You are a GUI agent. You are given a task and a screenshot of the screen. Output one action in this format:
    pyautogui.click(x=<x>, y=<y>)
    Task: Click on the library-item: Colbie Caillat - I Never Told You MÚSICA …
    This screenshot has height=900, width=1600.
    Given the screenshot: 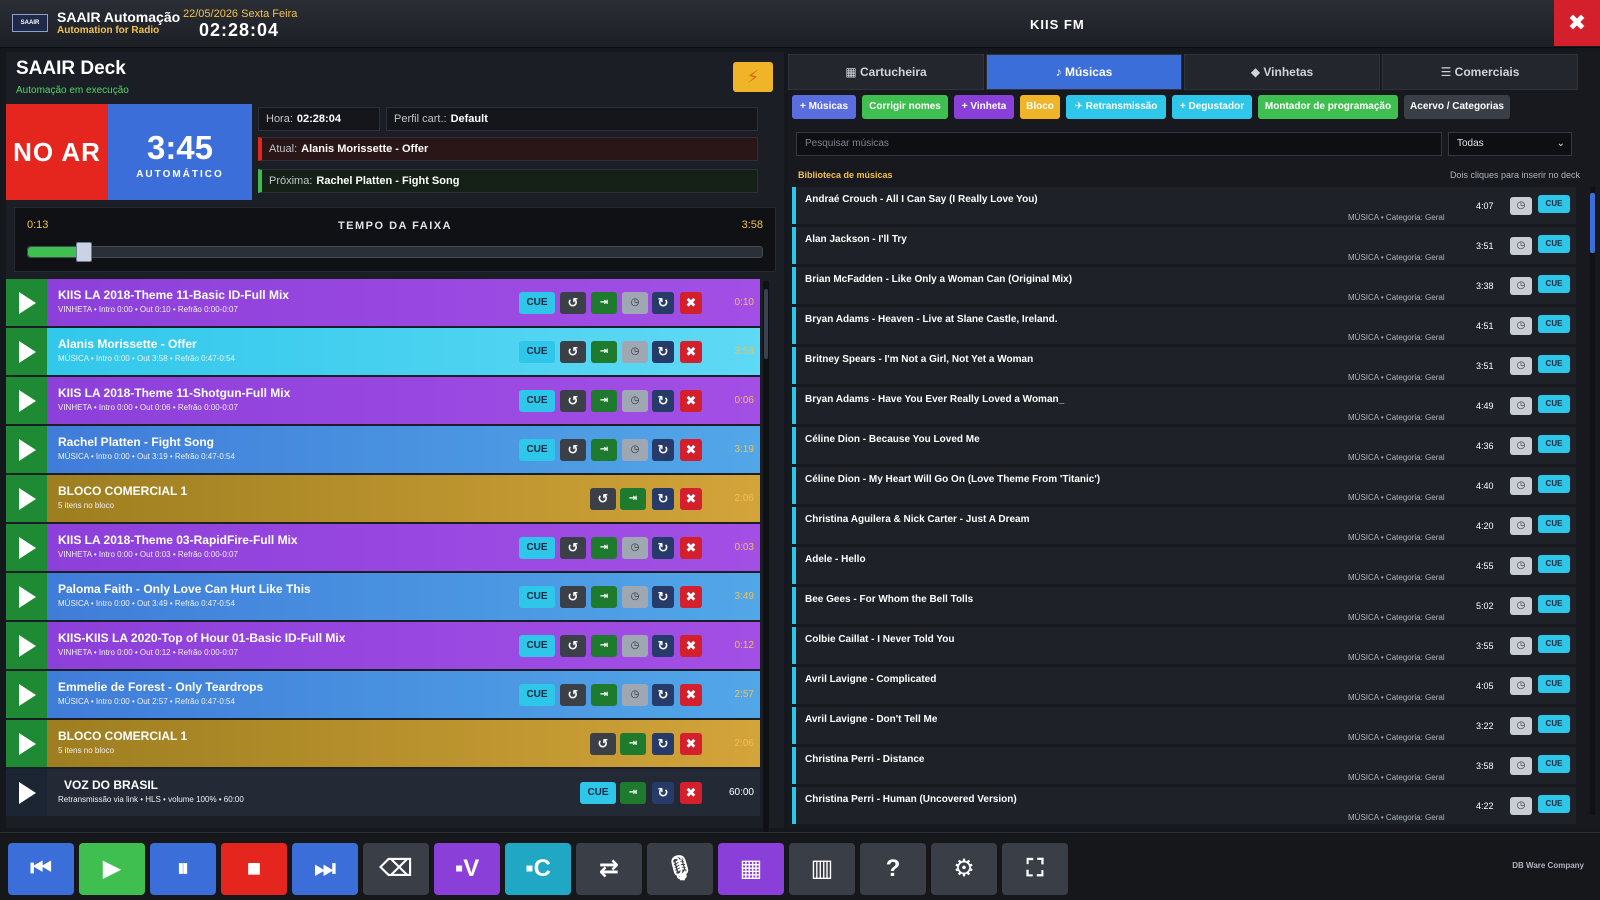 What is the action you would take?
    pyautogui.click(x=1184, y=645)
    